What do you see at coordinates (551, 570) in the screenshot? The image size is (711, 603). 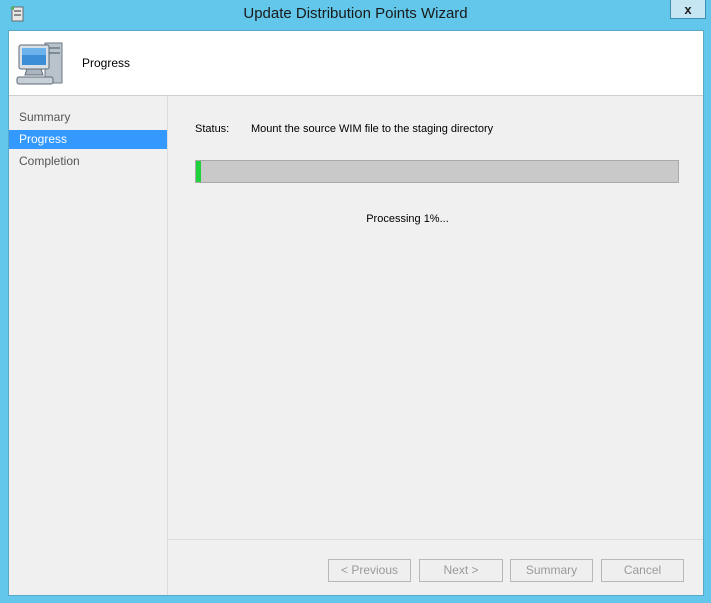 I see `summary-button: Summary` at bounding box center [551, 570].